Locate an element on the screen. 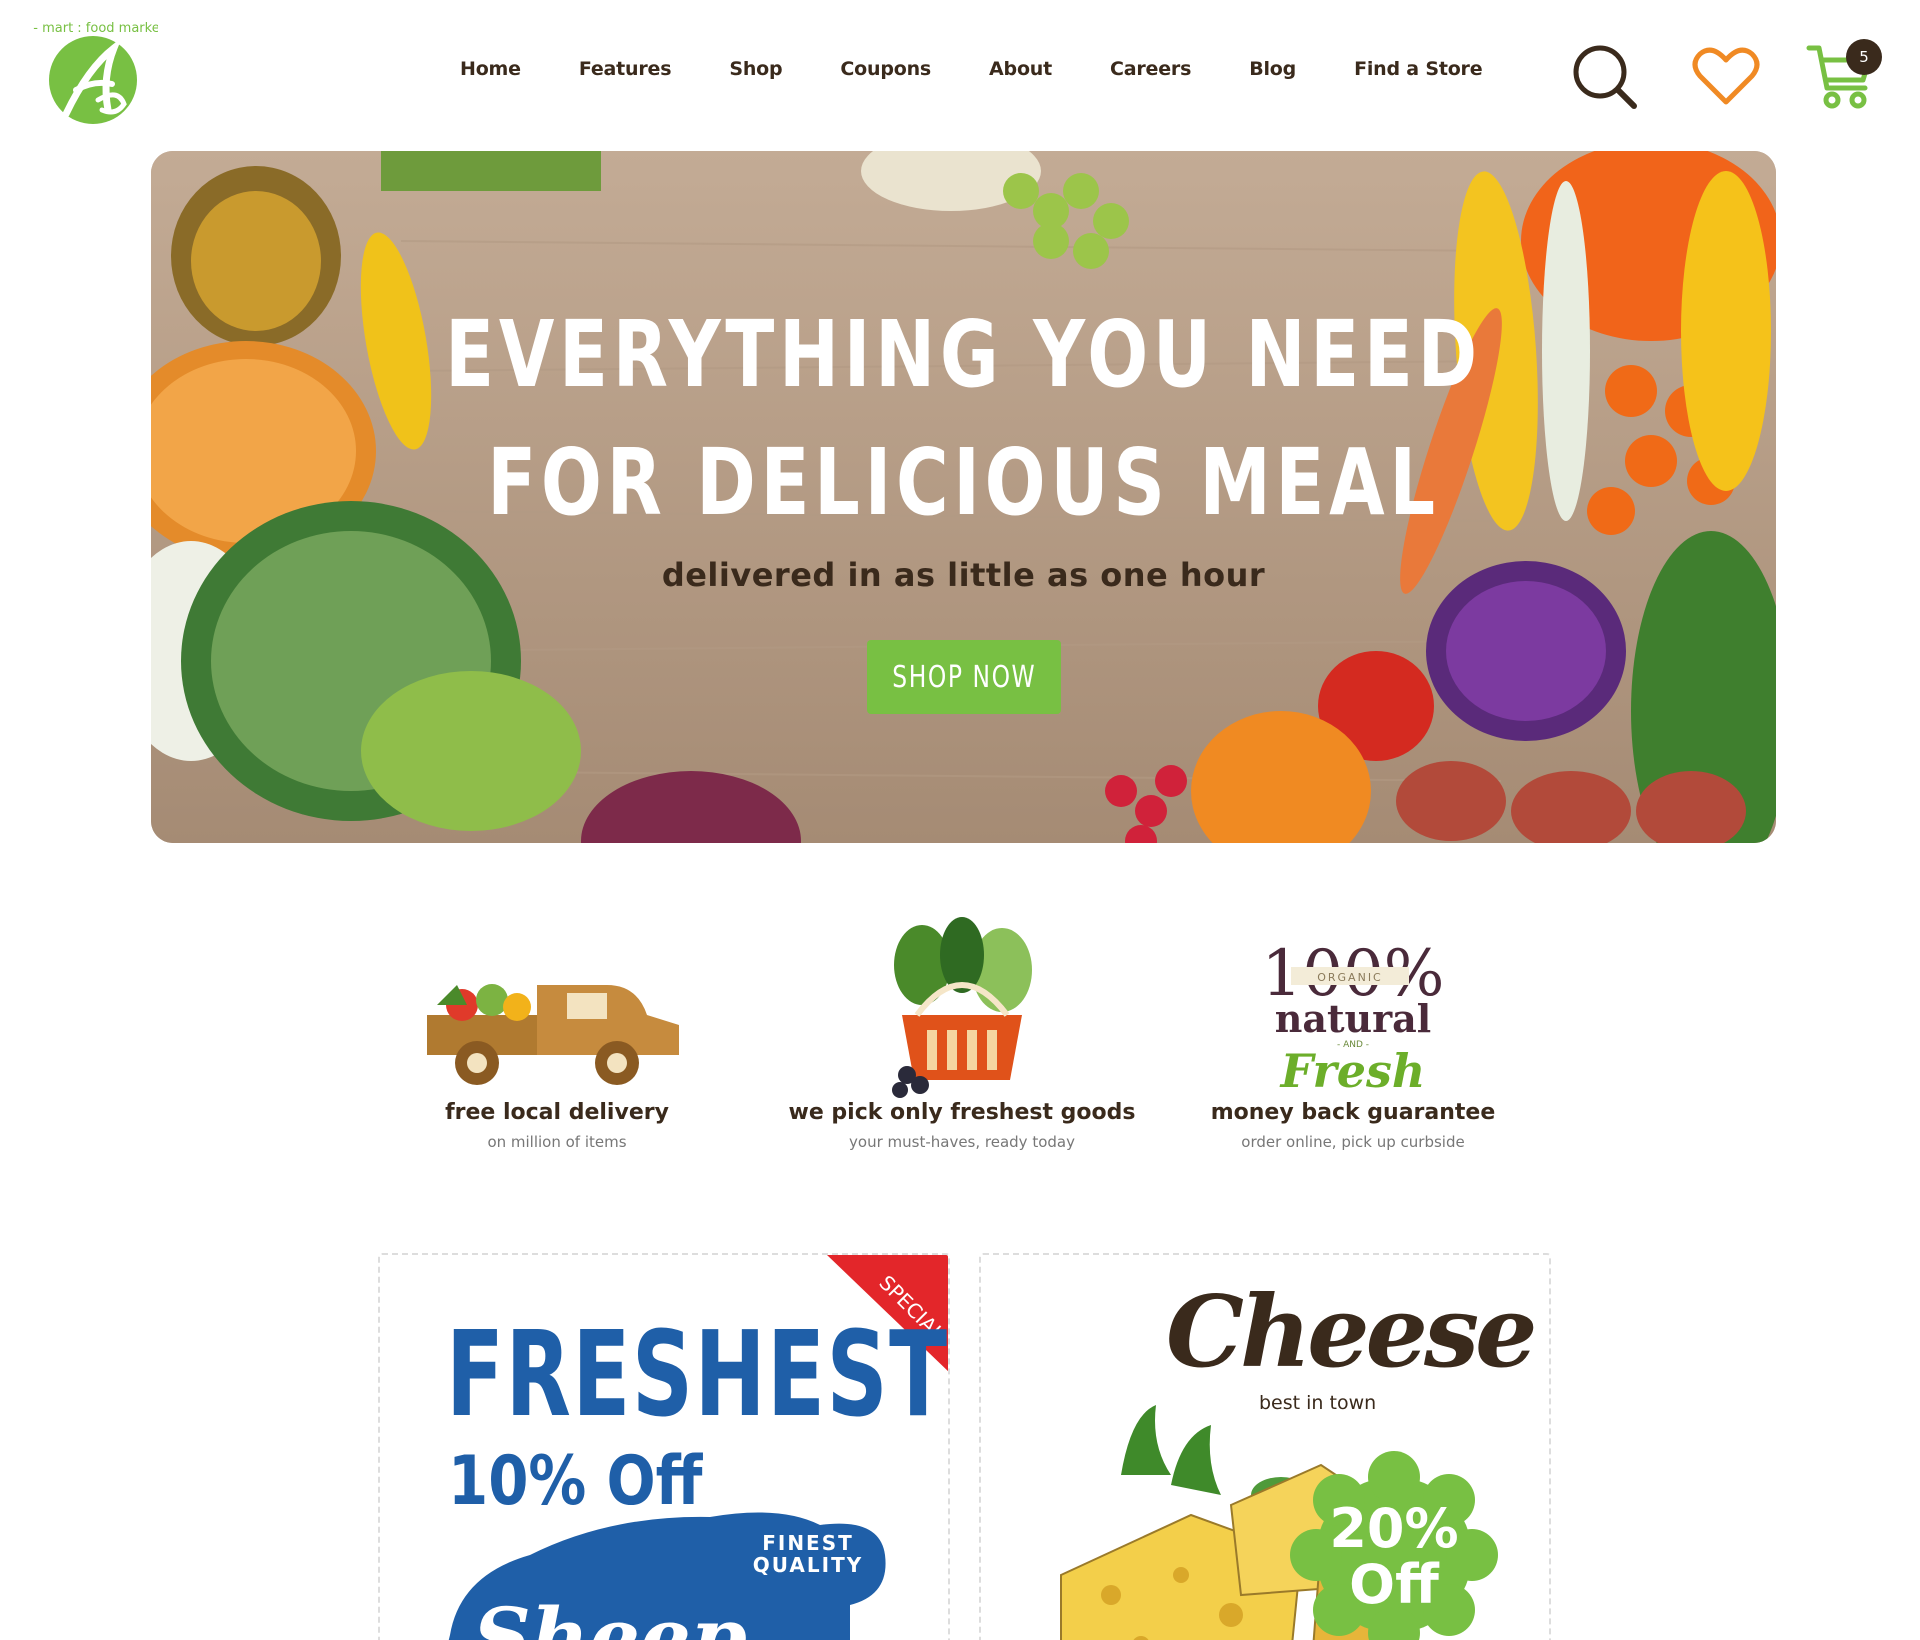  search-button is located at coordinates (1606, 76).